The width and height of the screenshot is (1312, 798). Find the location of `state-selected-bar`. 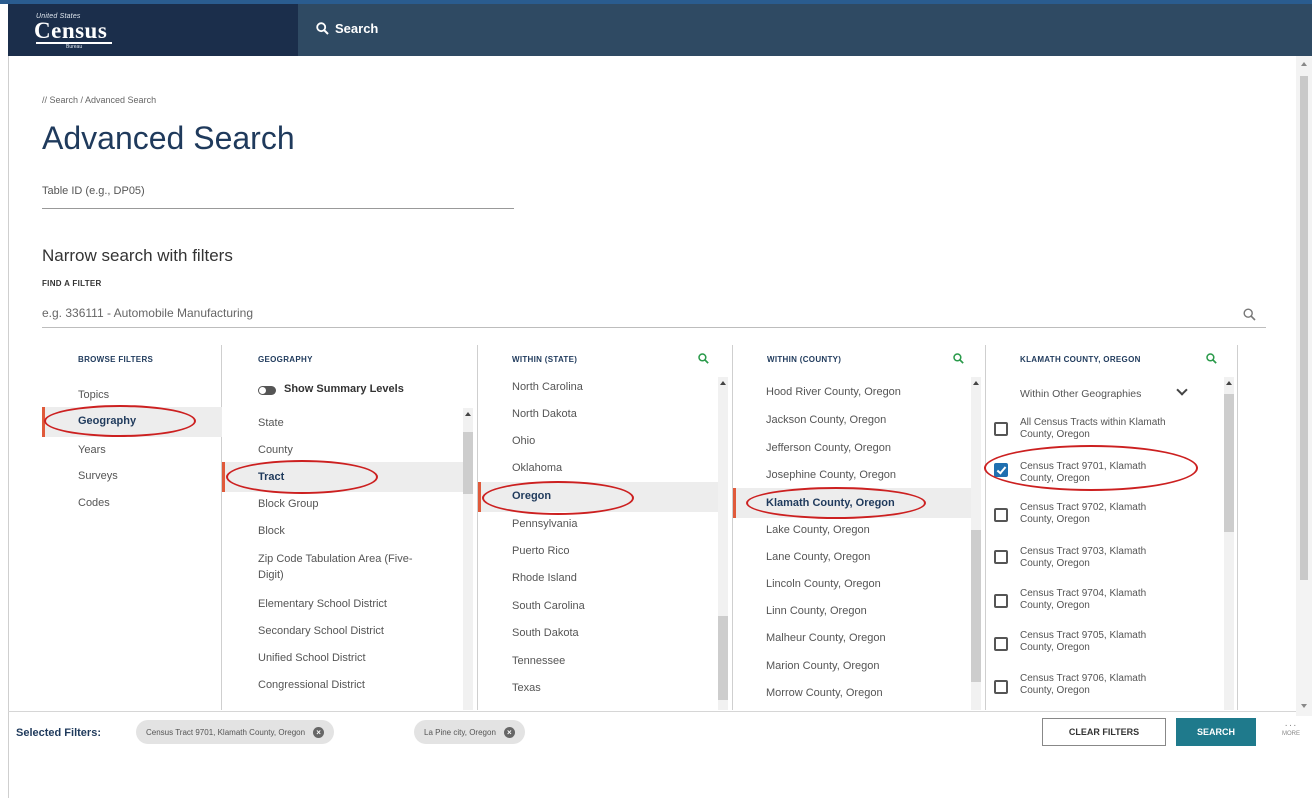

state-selected-bar is located at coordinates (479, 497).